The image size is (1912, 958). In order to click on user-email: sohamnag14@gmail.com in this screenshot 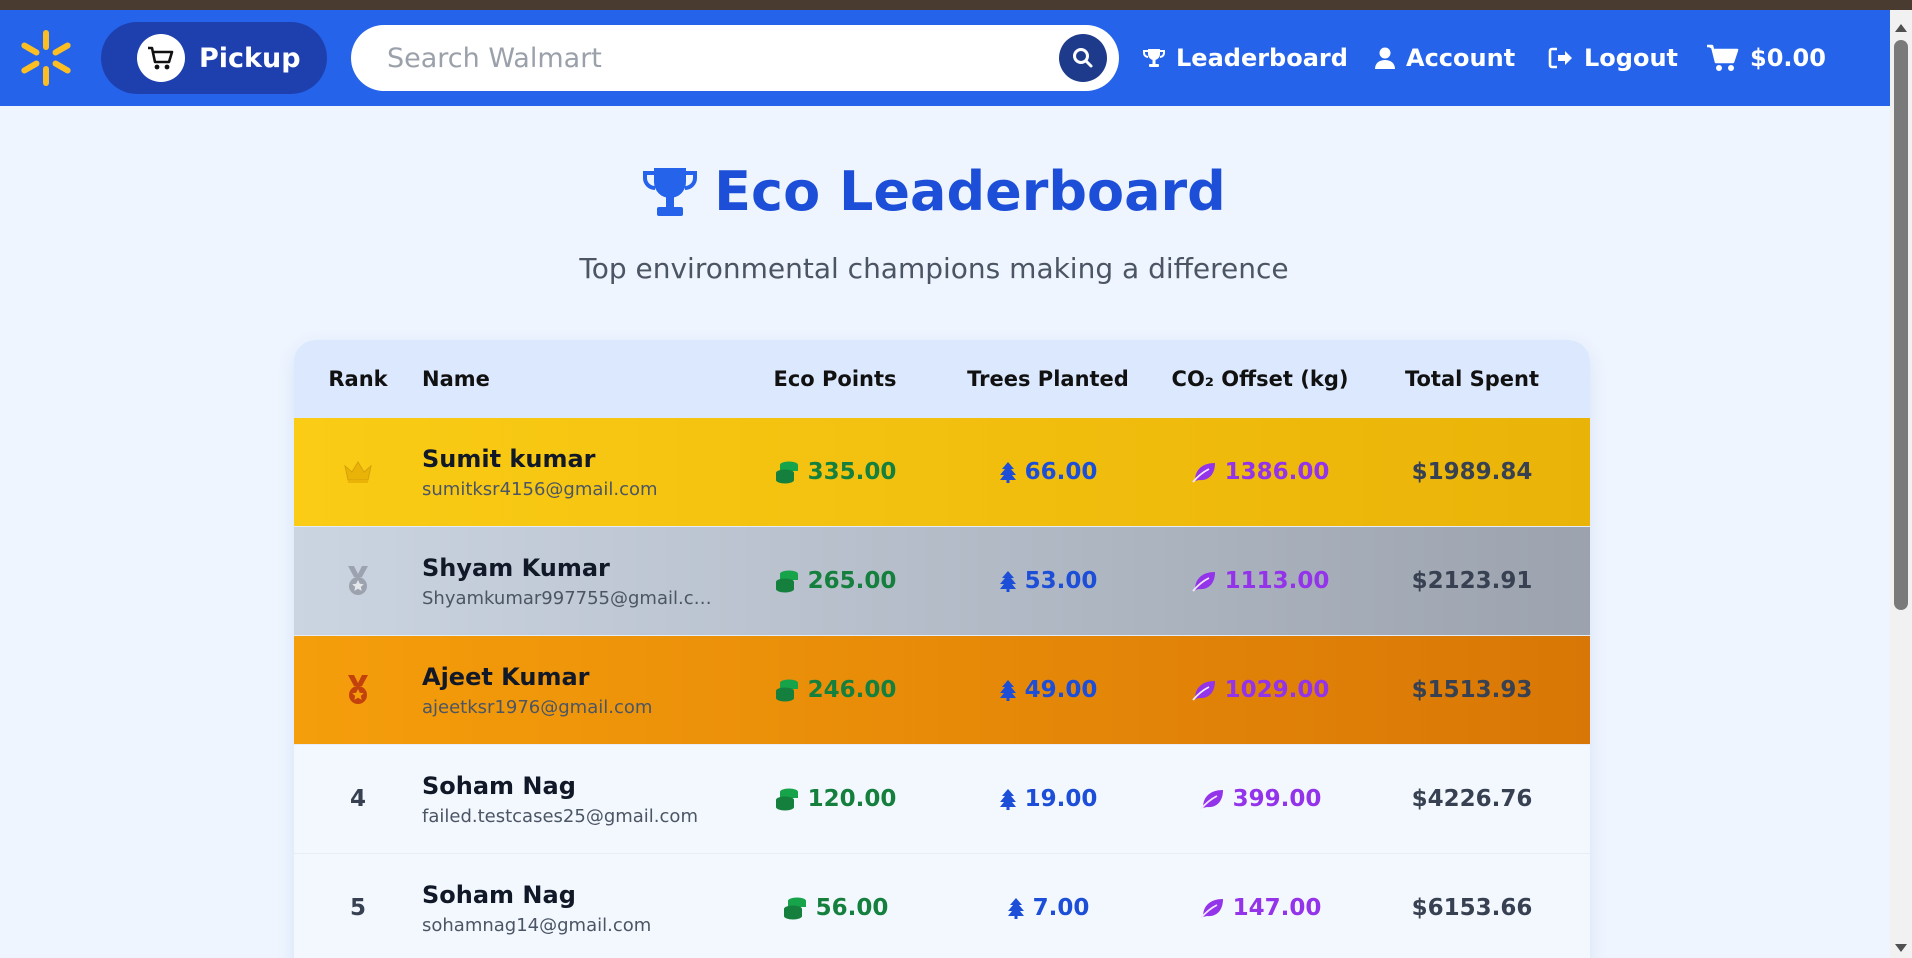, I will do `click(537, 925)`.